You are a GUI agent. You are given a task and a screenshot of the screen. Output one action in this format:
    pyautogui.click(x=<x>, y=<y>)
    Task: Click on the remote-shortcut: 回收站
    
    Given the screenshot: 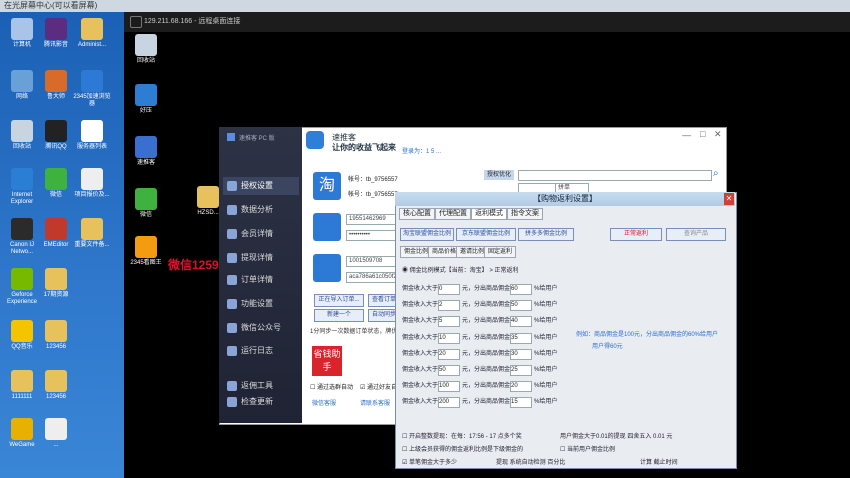 What is the action you would take?
    pyautogui.click(x=146, y=49)
    